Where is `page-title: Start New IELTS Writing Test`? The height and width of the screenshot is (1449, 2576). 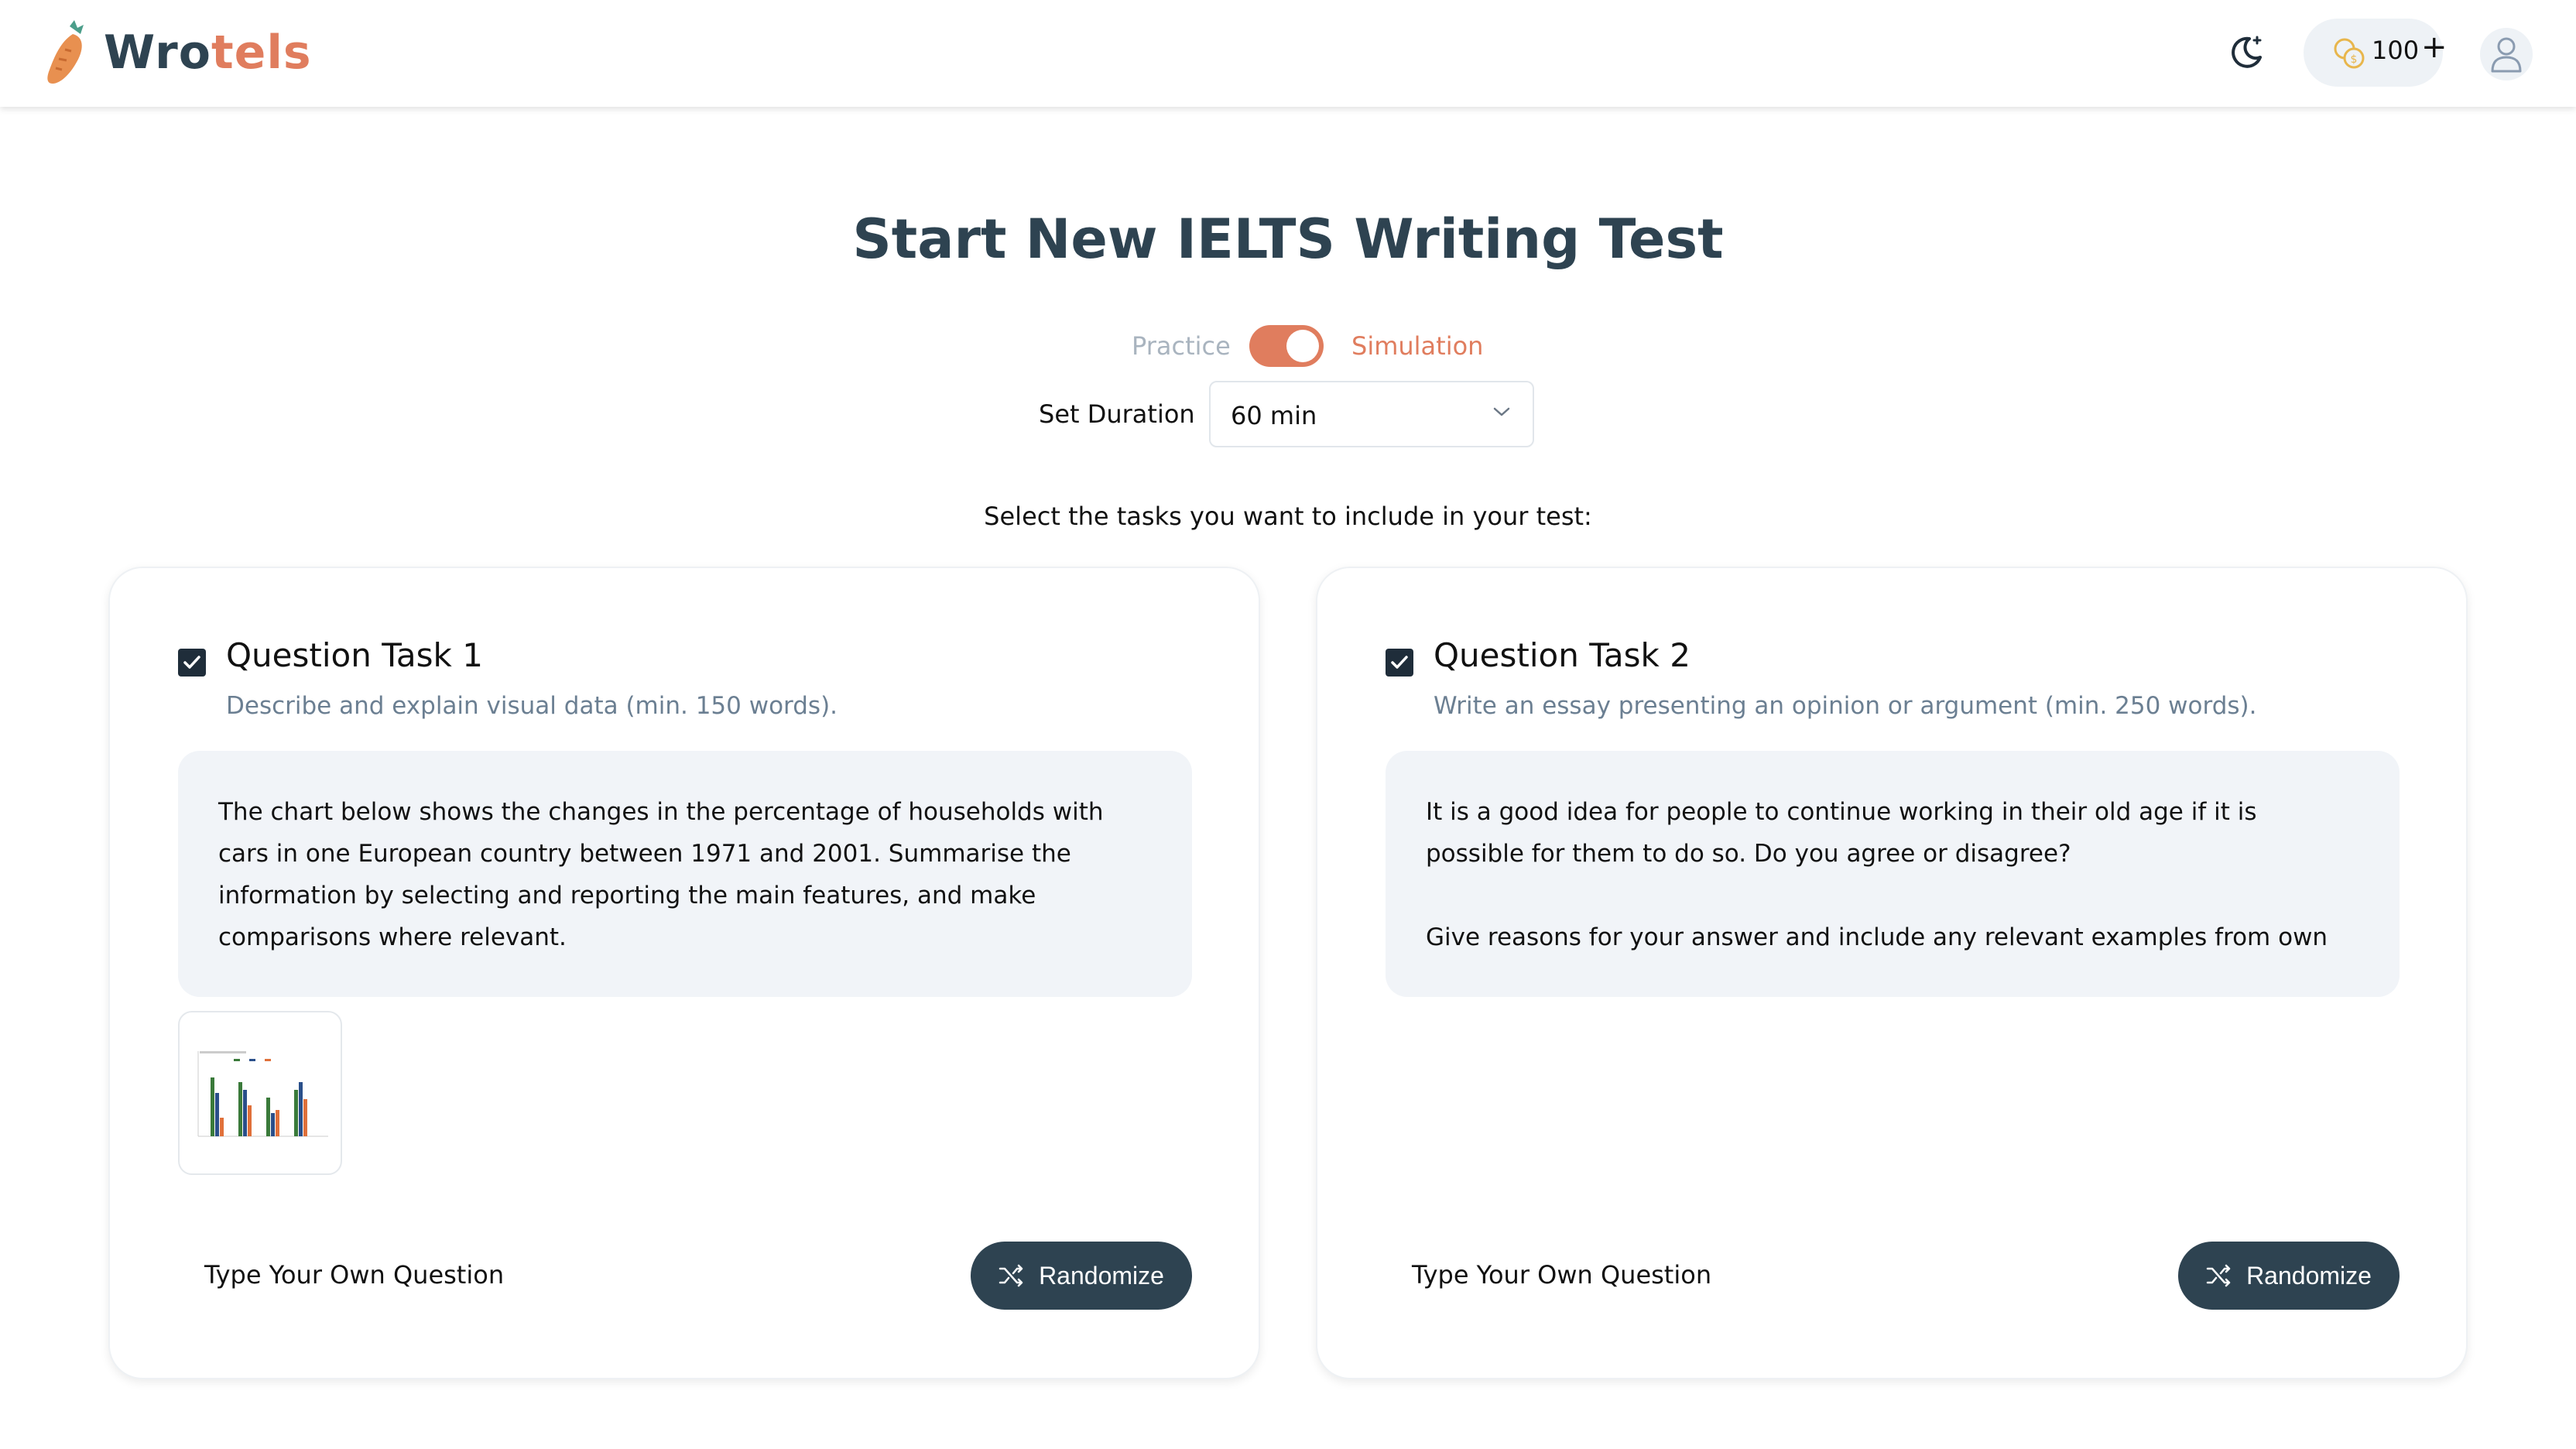 page-title: Start New IELTS Writing Test is located at coordinates (1288, 239).